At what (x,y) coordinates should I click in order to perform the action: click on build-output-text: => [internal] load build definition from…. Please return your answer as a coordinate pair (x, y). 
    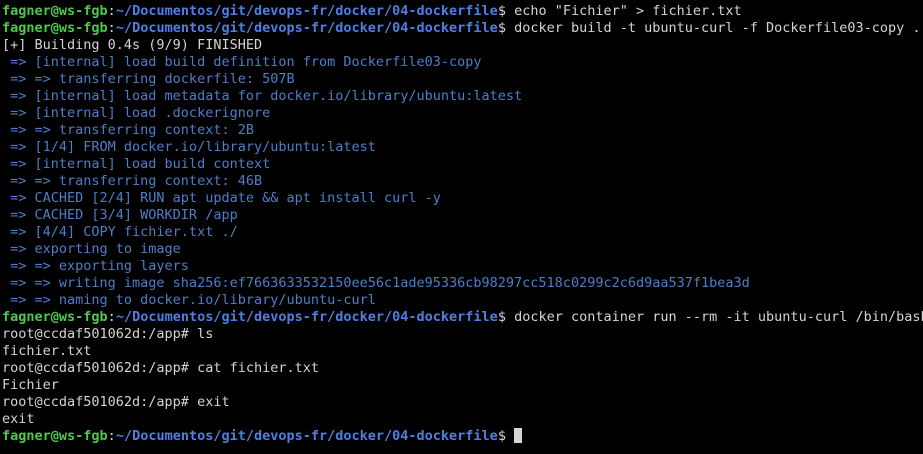
    Looking at the image, I should click on (242, 62).